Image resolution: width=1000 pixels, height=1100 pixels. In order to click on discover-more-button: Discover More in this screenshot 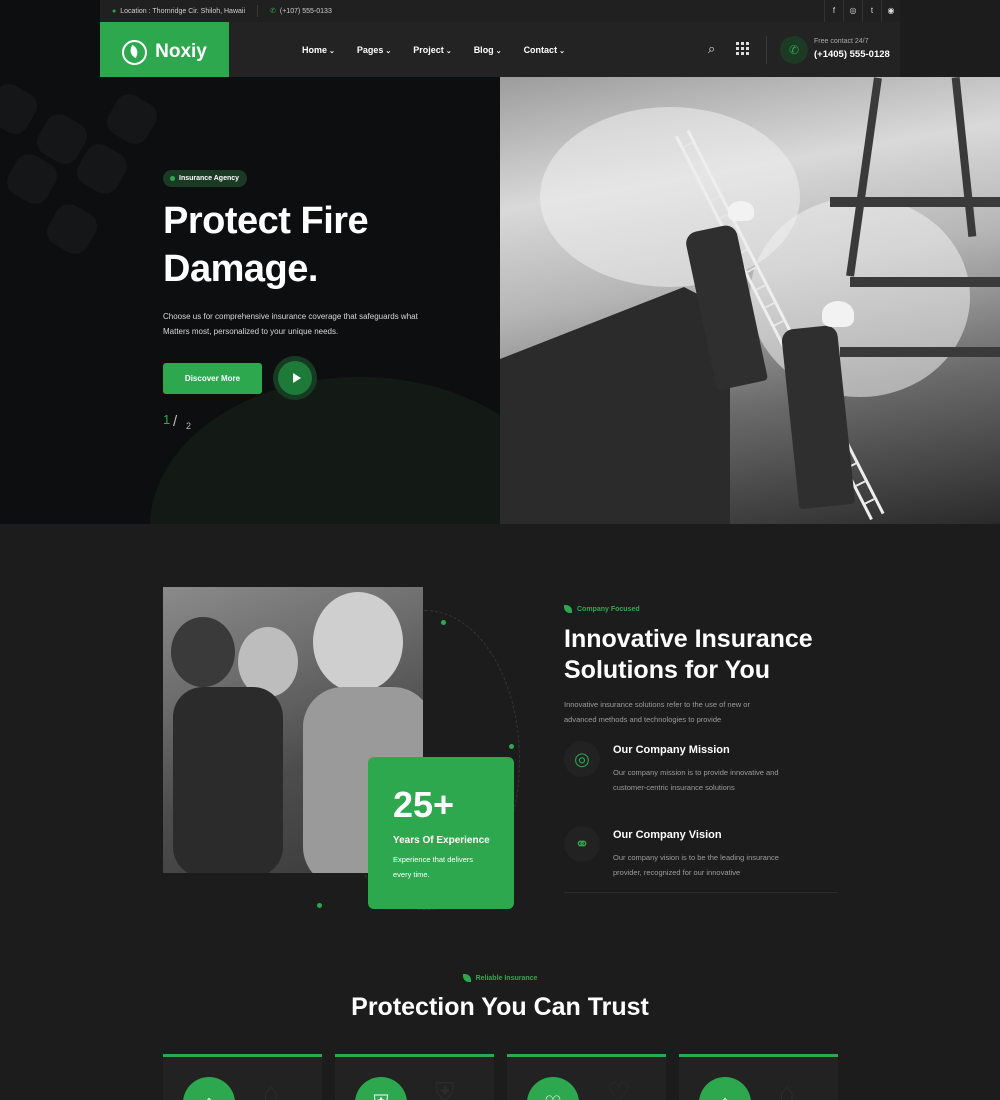, I will do `click(212, 378)`.